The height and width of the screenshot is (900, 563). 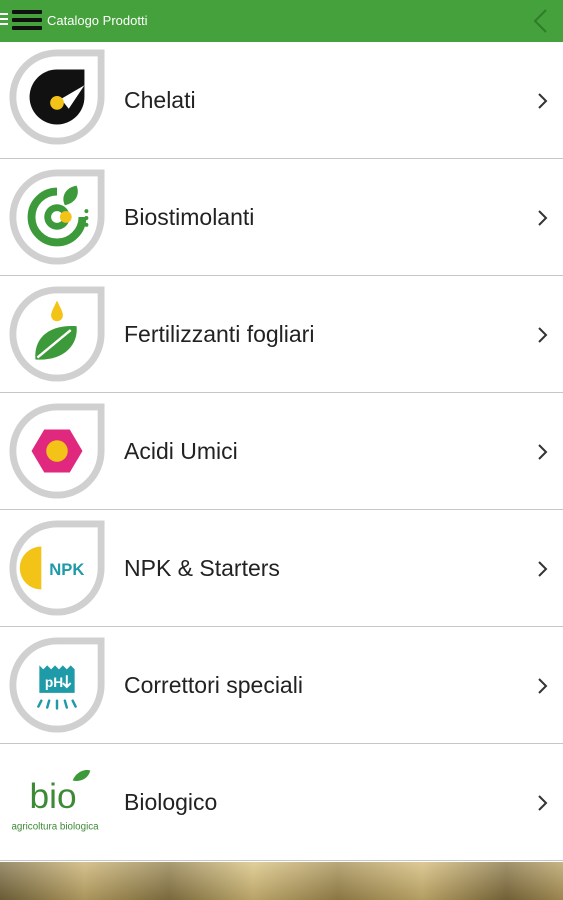 I want to click on bio-logo-text: bio, so click(x=53, y=796).